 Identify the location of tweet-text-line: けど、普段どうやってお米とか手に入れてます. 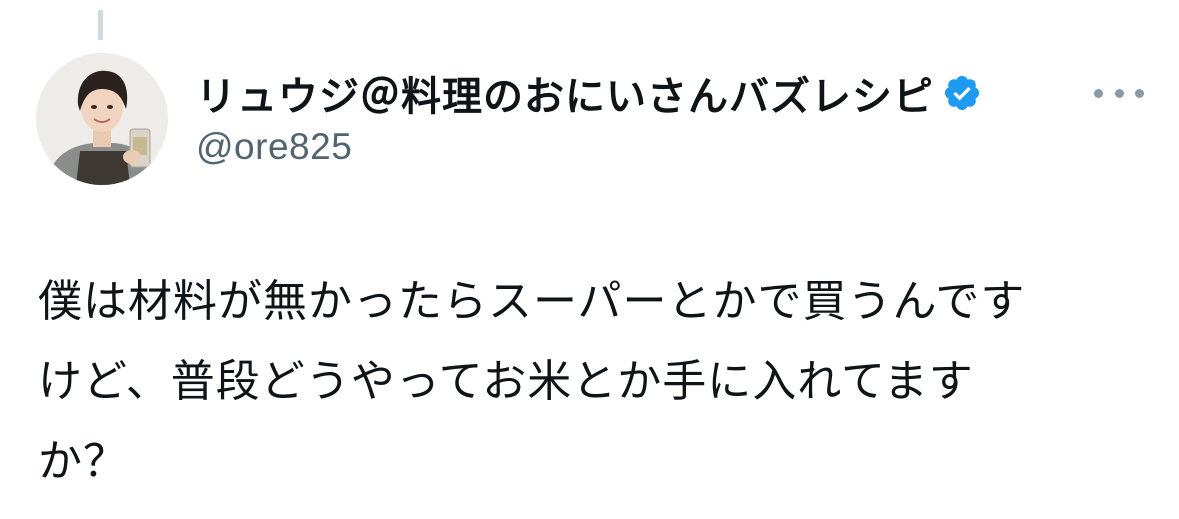
(506, 381).